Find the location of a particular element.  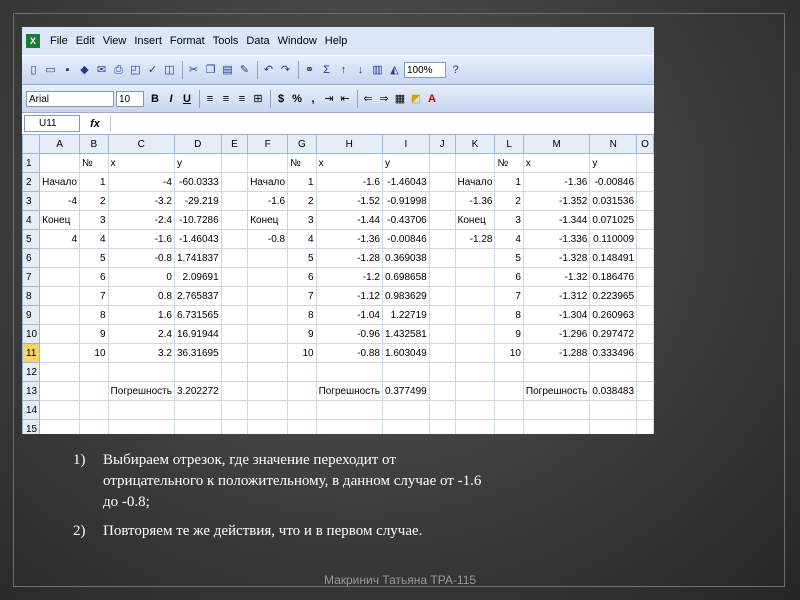

cell-d6: 1.741837 is located at coordinates (197, 258).